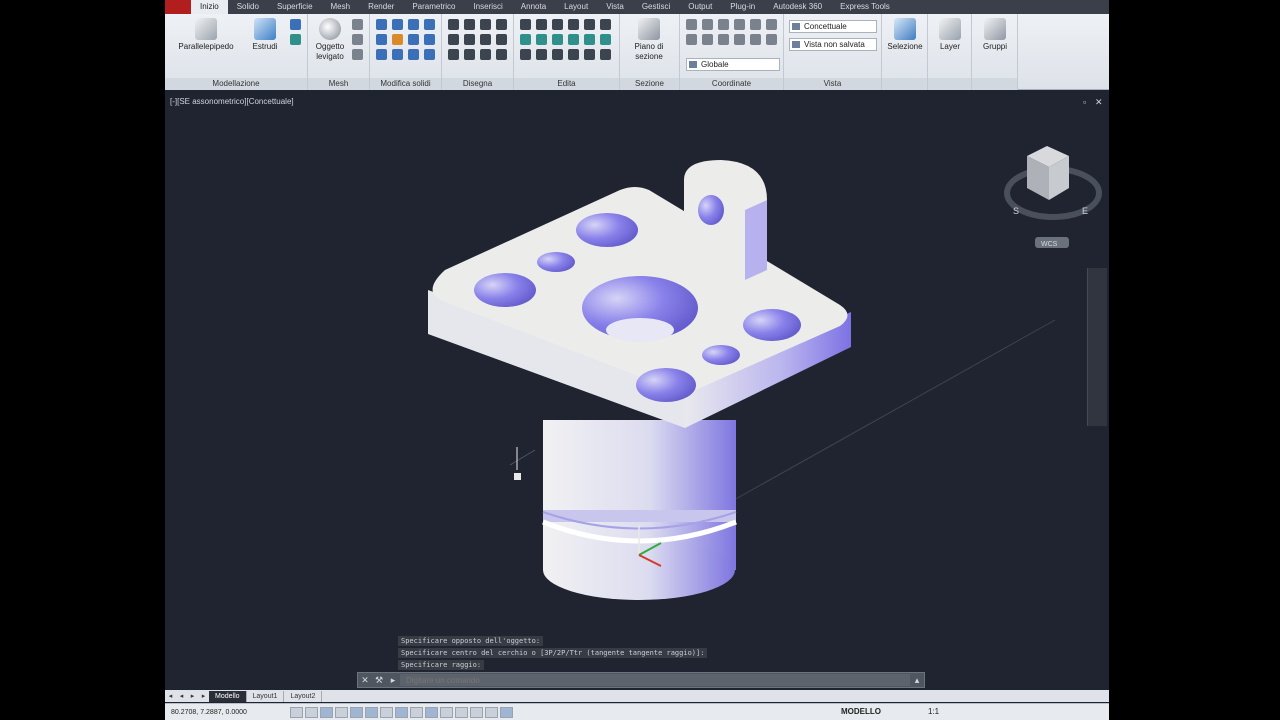  What do you see at coordinates (397, 54) in the screenshot?
I see `solid-thicken-icon` at bounding box center [397, 54].